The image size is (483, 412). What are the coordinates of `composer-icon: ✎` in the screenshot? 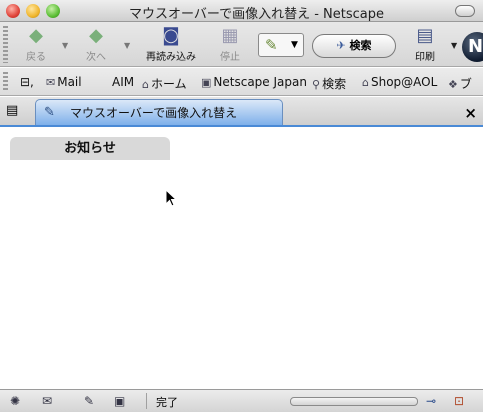 It's located at (89, 401).